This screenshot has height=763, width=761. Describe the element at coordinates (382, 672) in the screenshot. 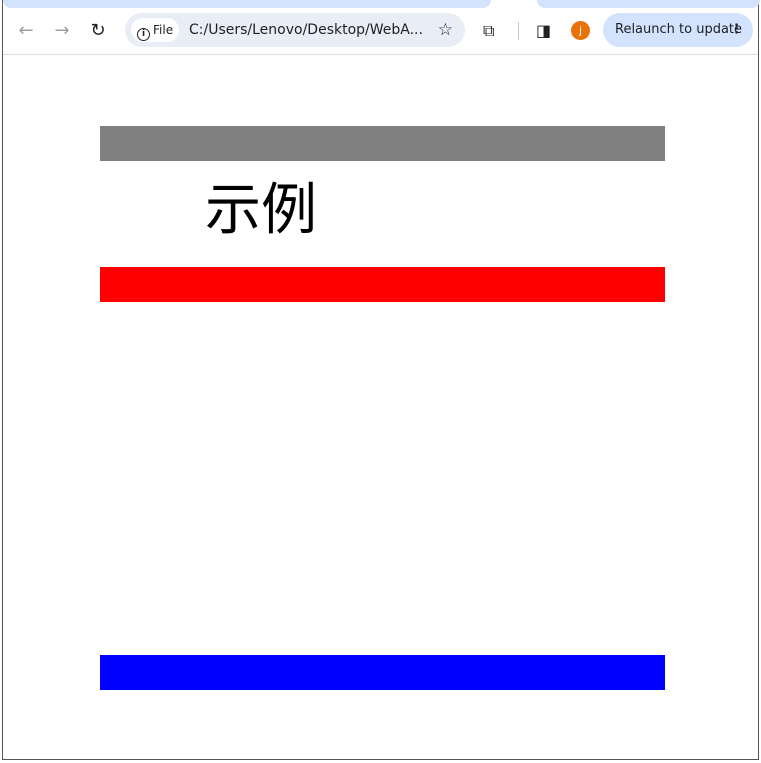

I see `blue-bar` at that location.